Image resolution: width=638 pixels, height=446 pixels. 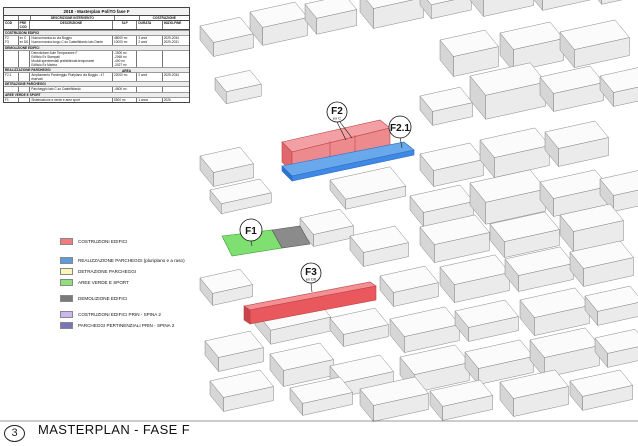 I want to click on header-durata: DURATA, so click(x=150, y=25).